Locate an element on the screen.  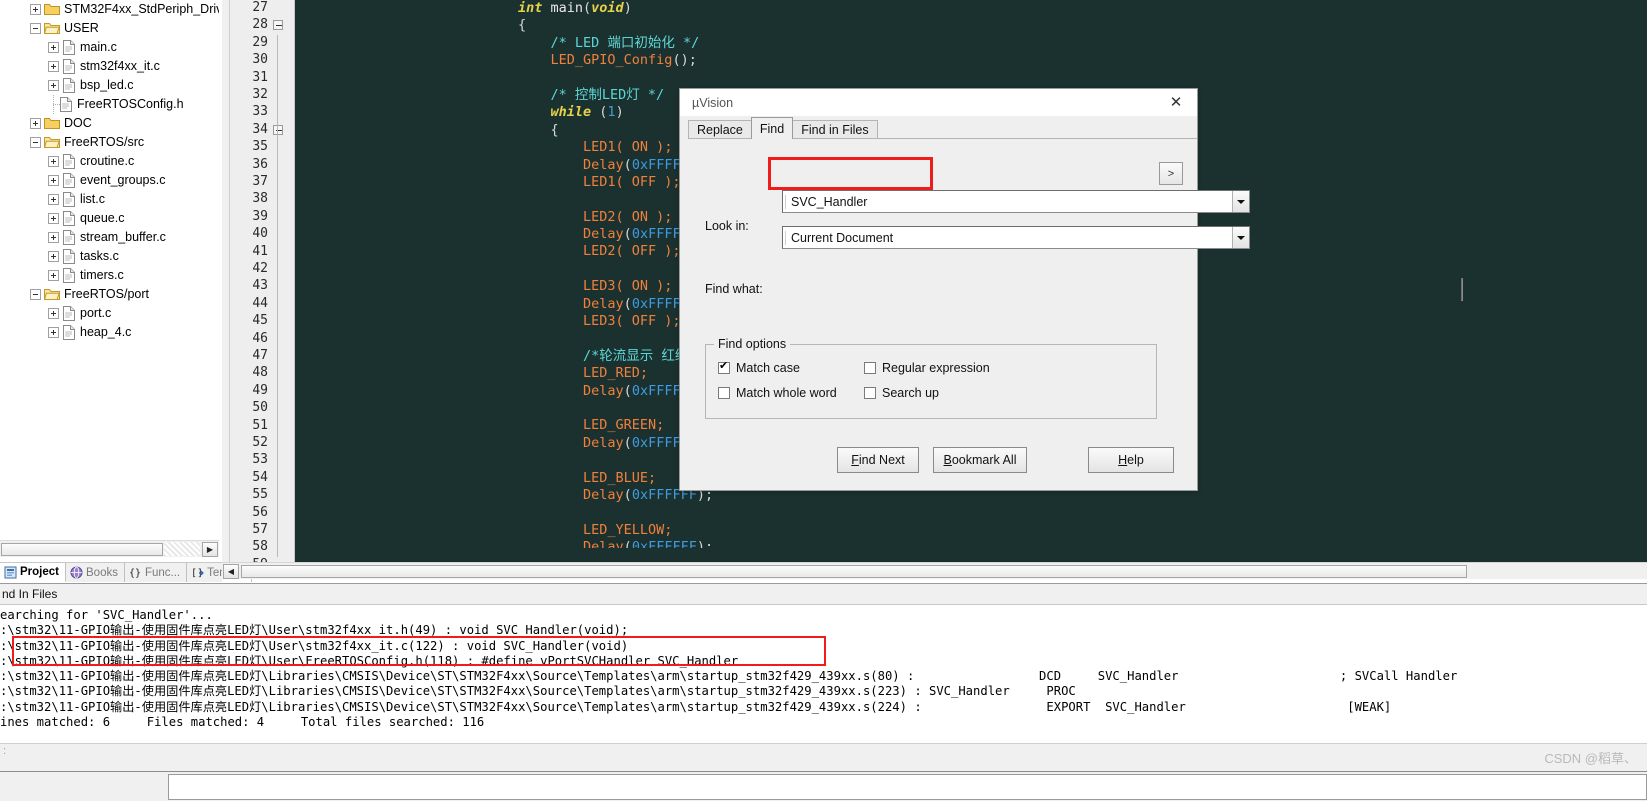
line-number: 48 is located at coordinates (260, 373).